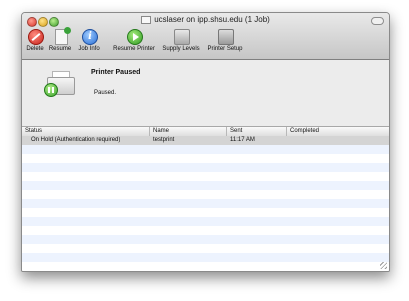  What do you see at coordinates (212, 19) in the screenshot?
I see `window-title: ucslaser on ipp.shsu.edu (1 Job)` at bounding box center [212, 19].